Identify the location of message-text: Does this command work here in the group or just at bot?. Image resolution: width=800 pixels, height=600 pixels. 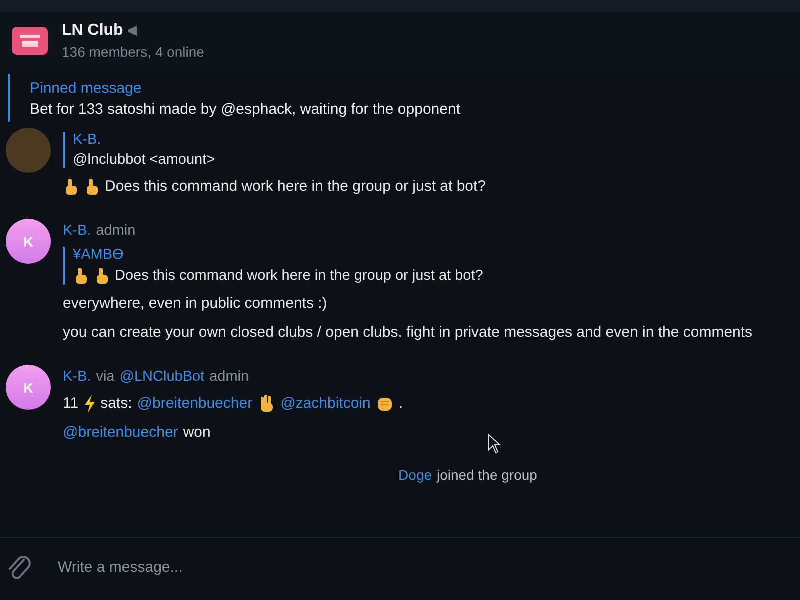
(295, 187).